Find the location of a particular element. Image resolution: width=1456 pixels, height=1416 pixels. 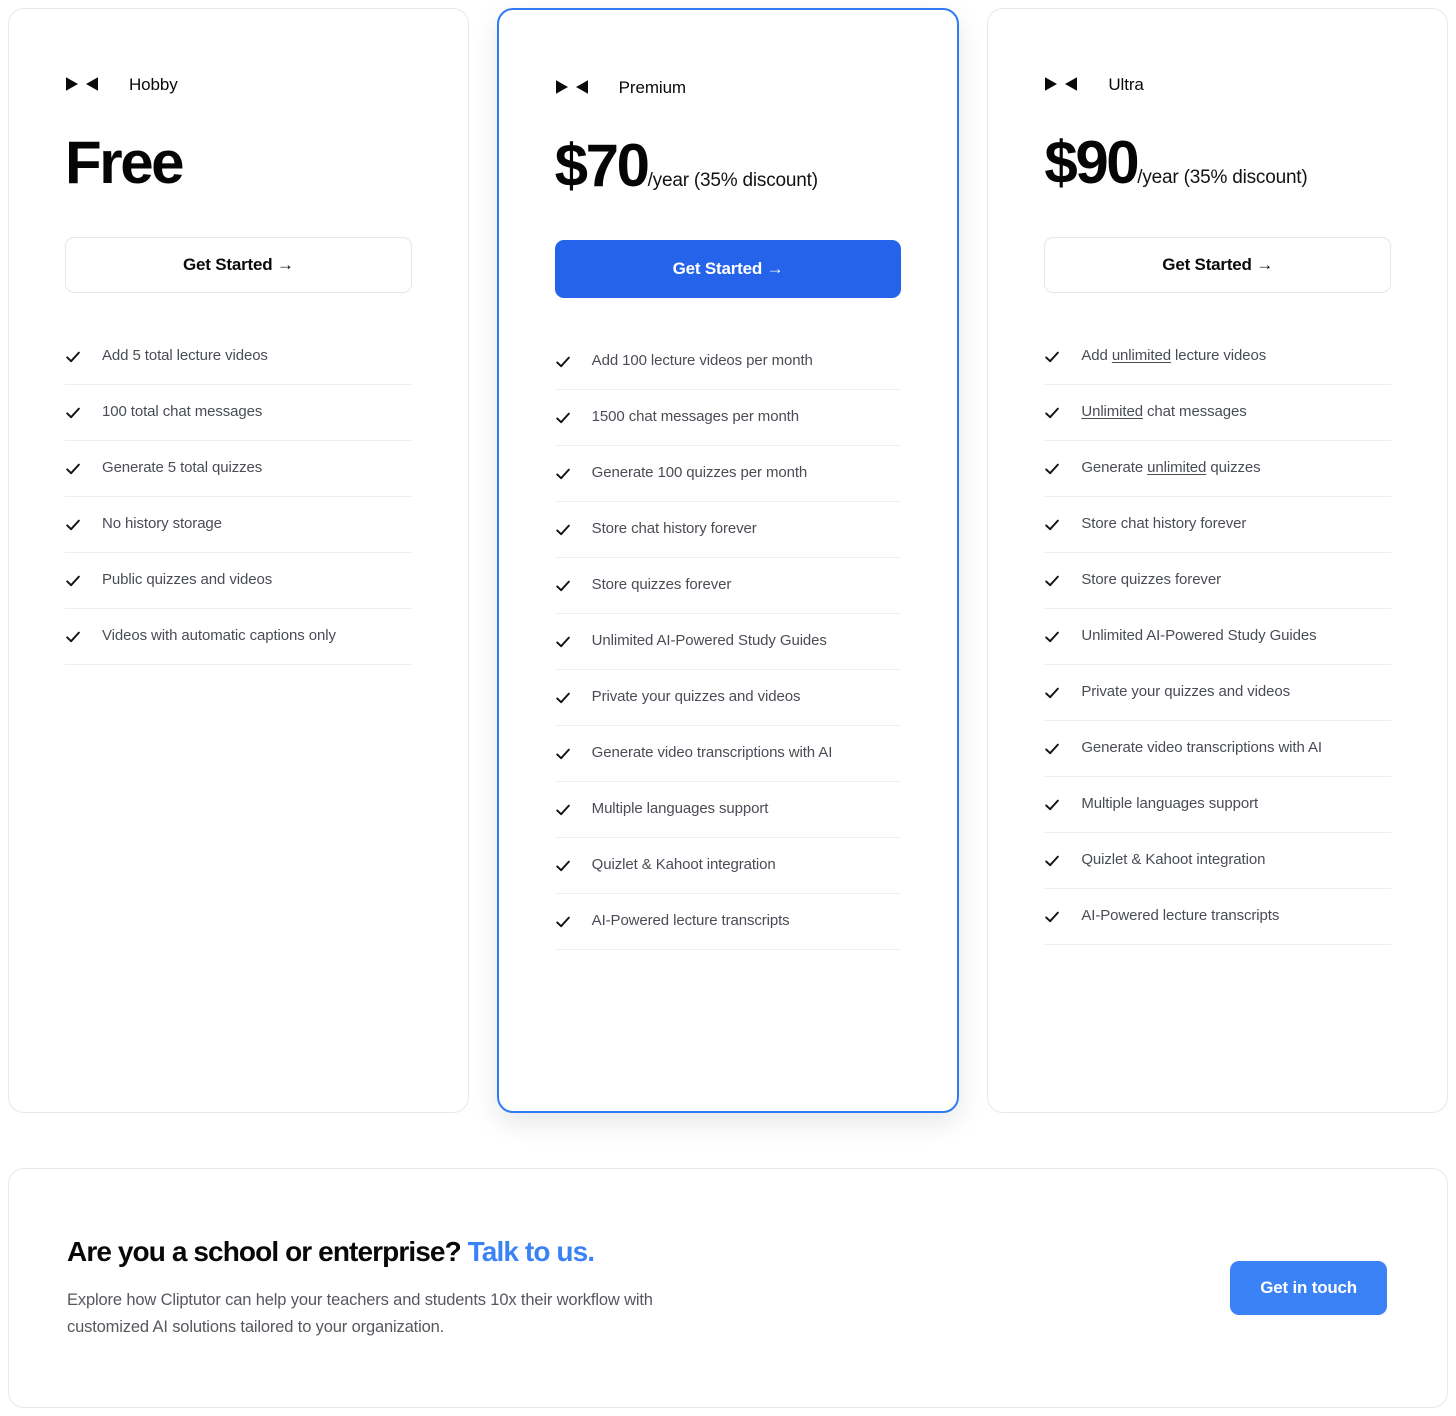

plan-price-amount: Free is located at coordinates (125, 162).